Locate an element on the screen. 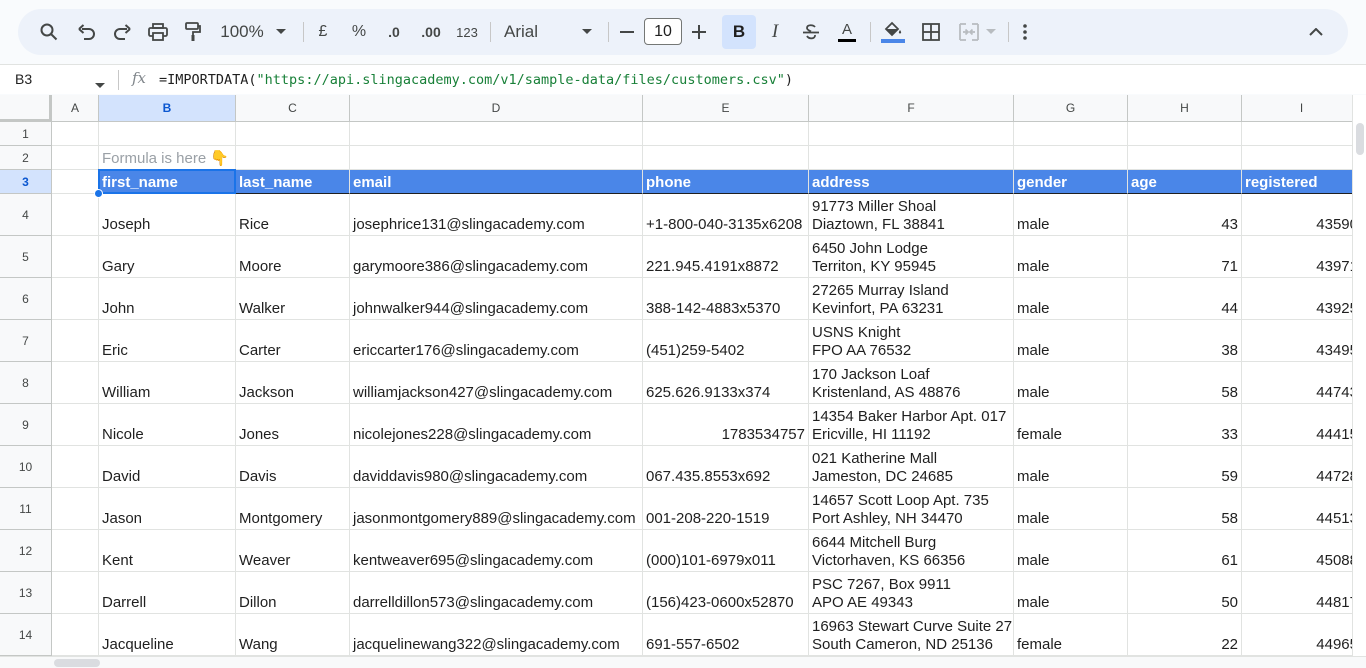  cell-registered: 45088 is located at coordinates (1297, 551).